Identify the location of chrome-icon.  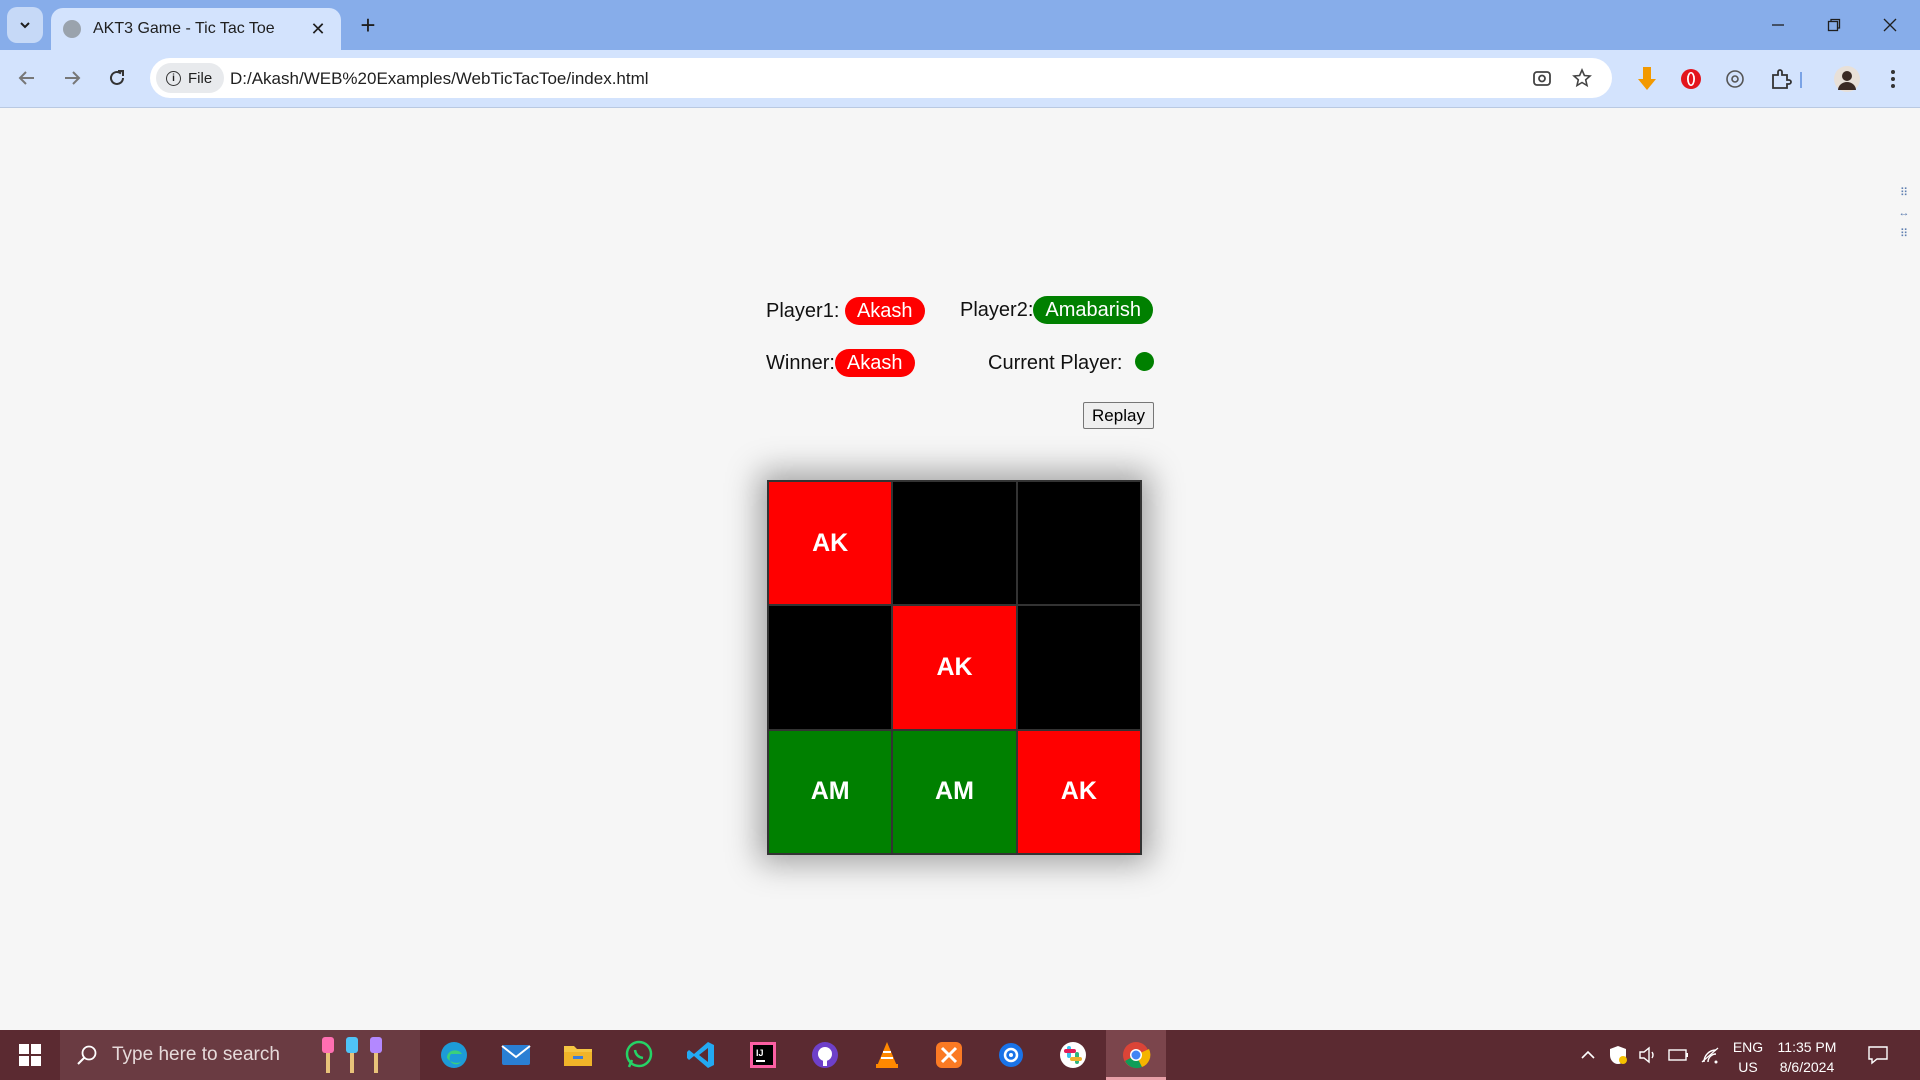
(1137, 1055).